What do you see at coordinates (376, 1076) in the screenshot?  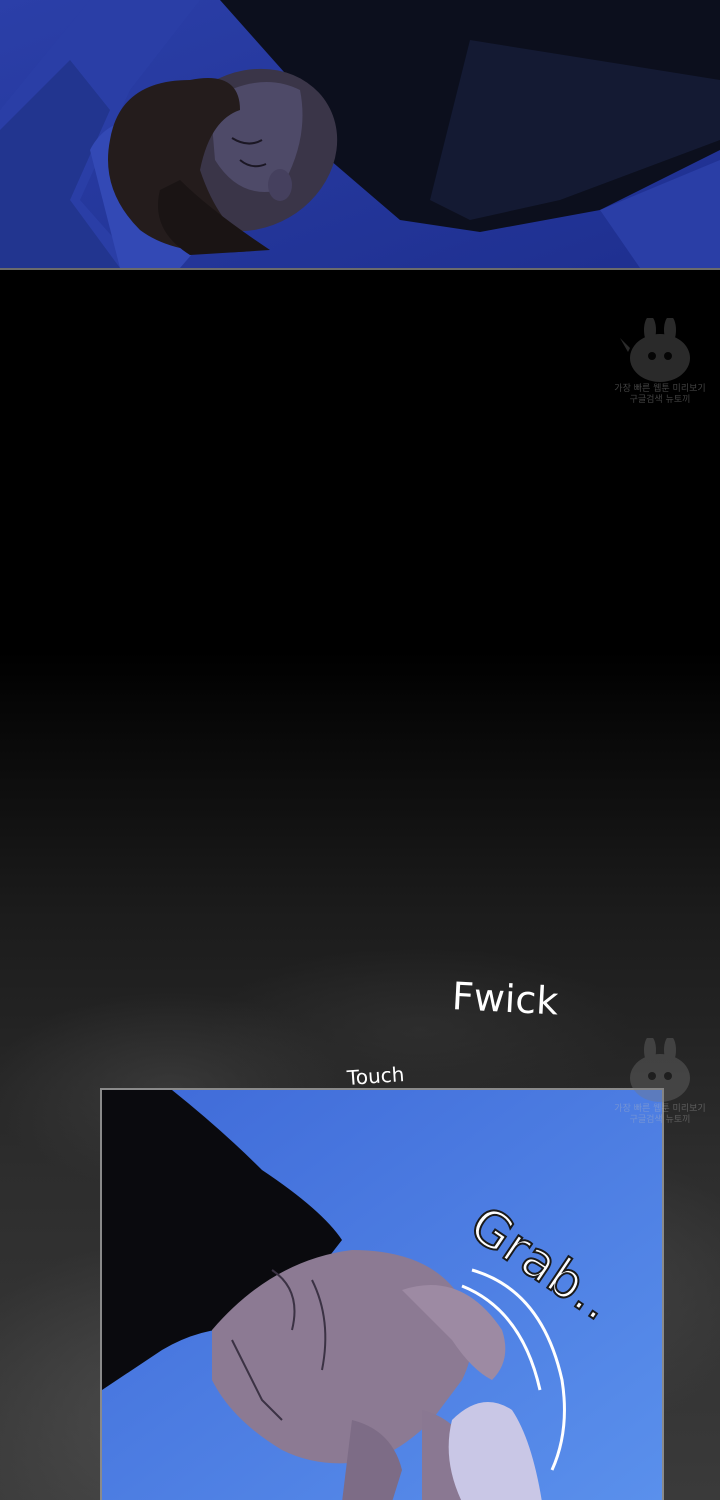 I see `sfx-touch: Touch` at bounding box center [376, 1076].